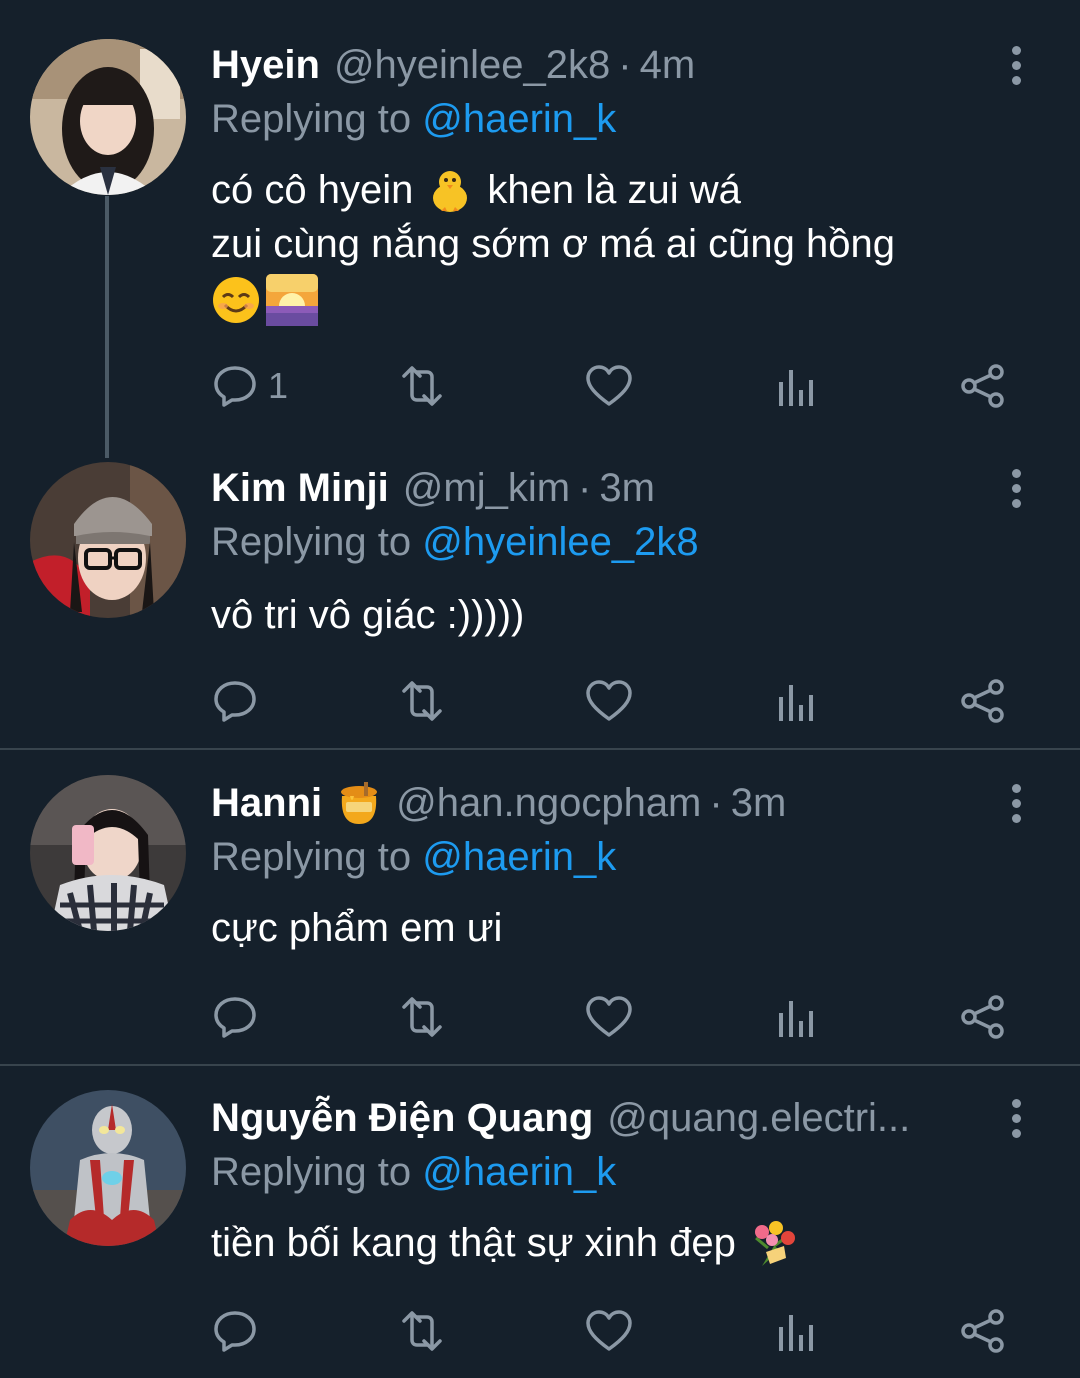  What do you see at coordinates (300, 488) in the screenshot?
I see `display-name: Kim Minji` at bounding box center [300, 488].